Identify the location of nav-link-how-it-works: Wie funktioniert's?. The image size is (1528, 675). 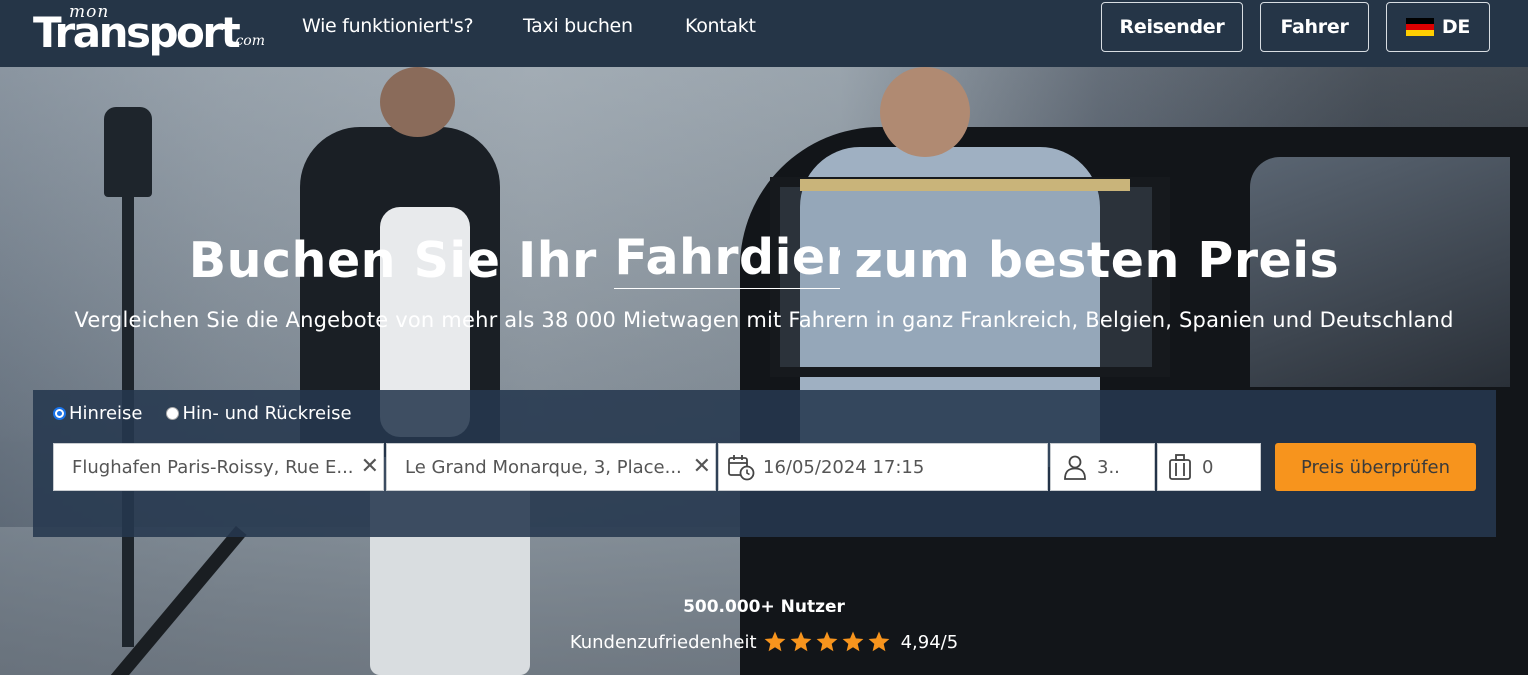
(388, 26).